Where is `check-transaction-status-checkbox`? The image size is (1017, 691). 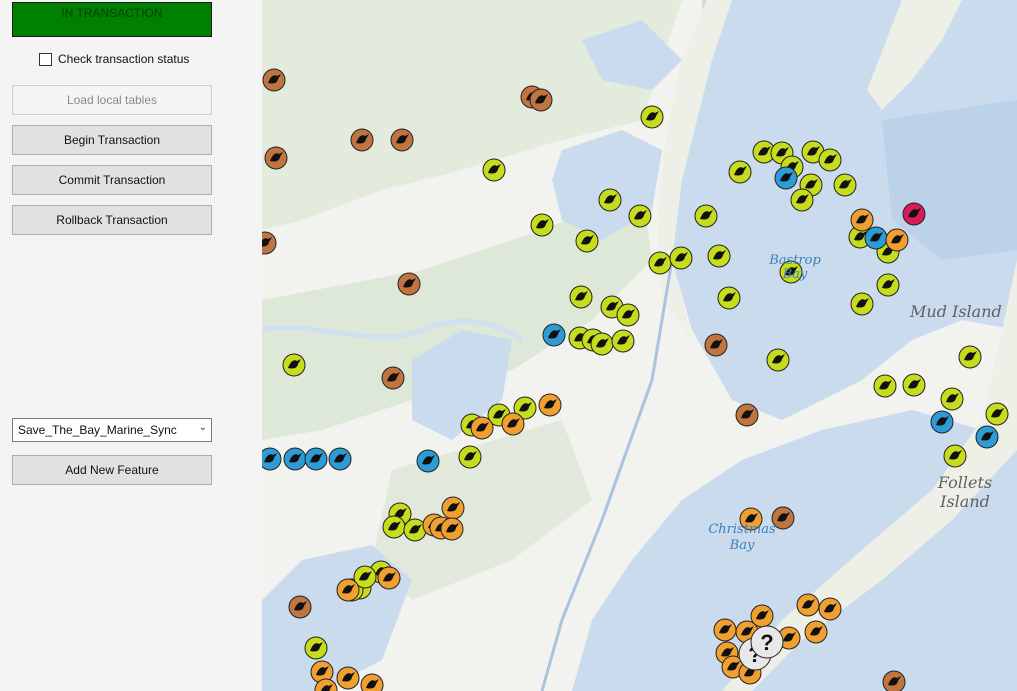
check-transaction-status-checkbox is located at coordinates (45, 59).